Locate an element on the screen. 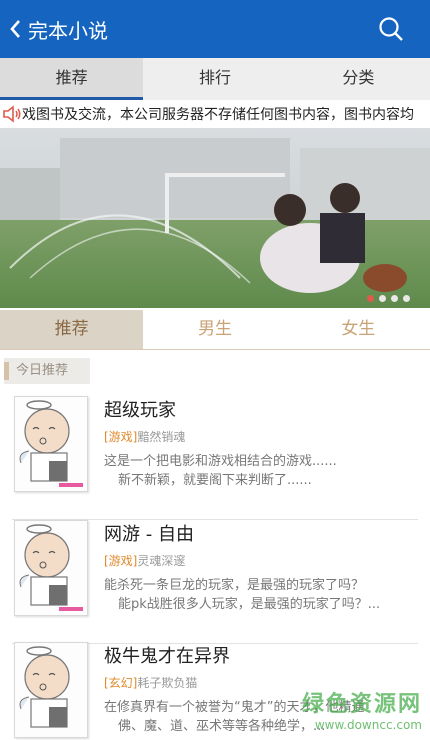  watermark: 绿色资源网 www.downcc.com is located at coordinates (362, 709).